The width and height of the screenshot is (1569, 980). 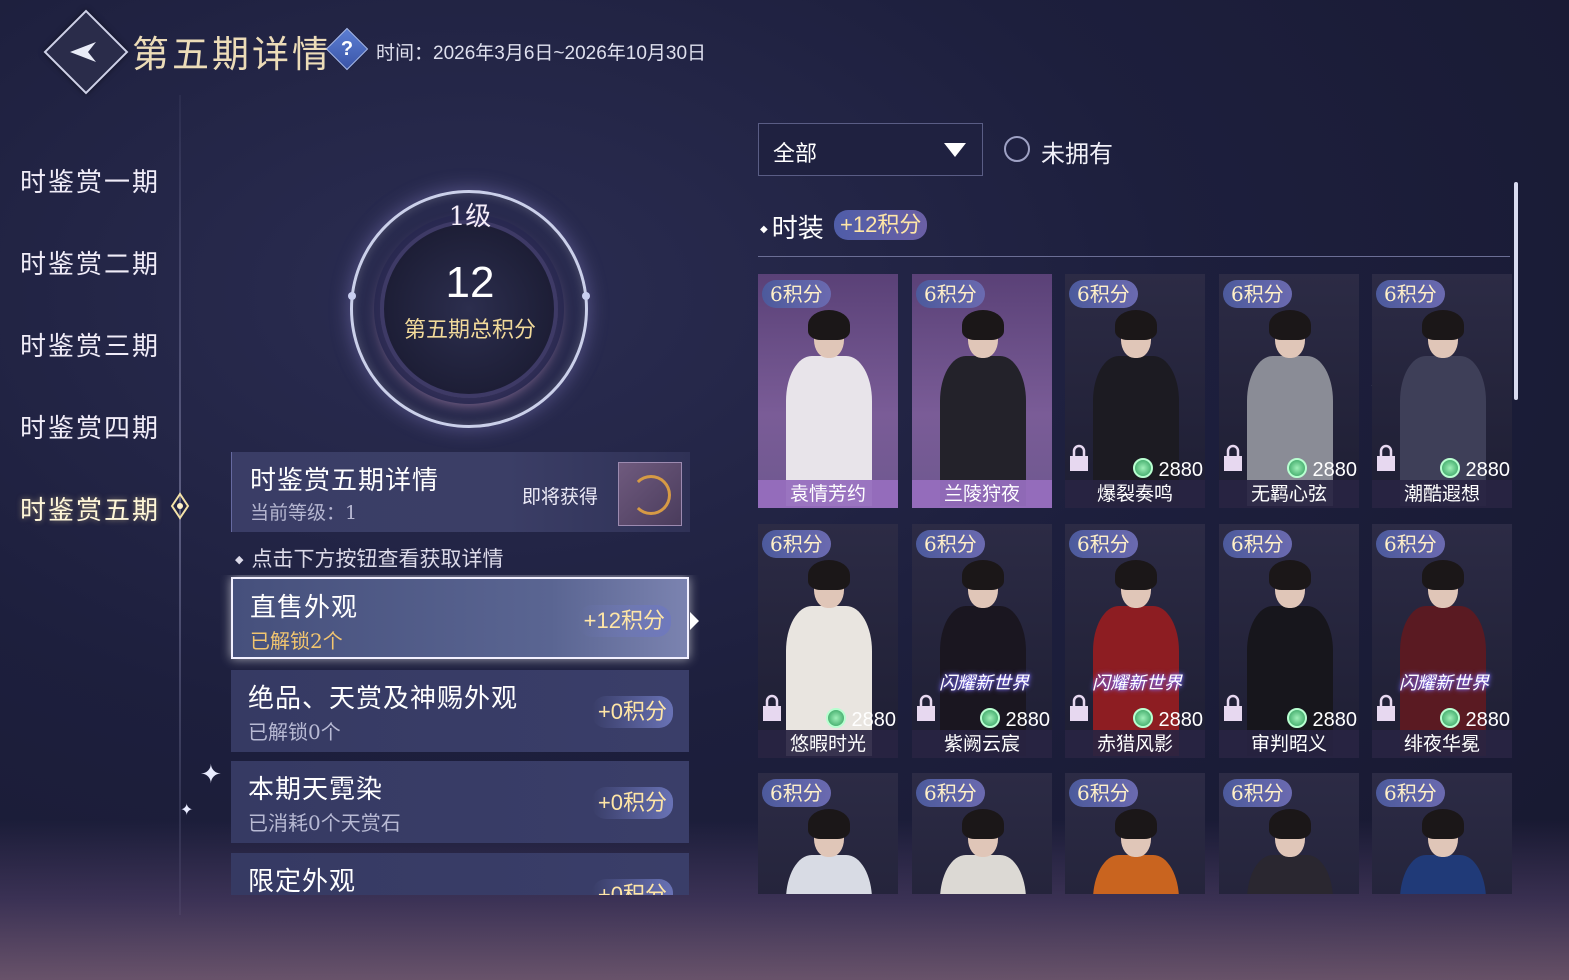 I want to click on outfit-card: 6积分 闪耀新世界 2880 绯夜华冕, so click(x=1442, y=641).